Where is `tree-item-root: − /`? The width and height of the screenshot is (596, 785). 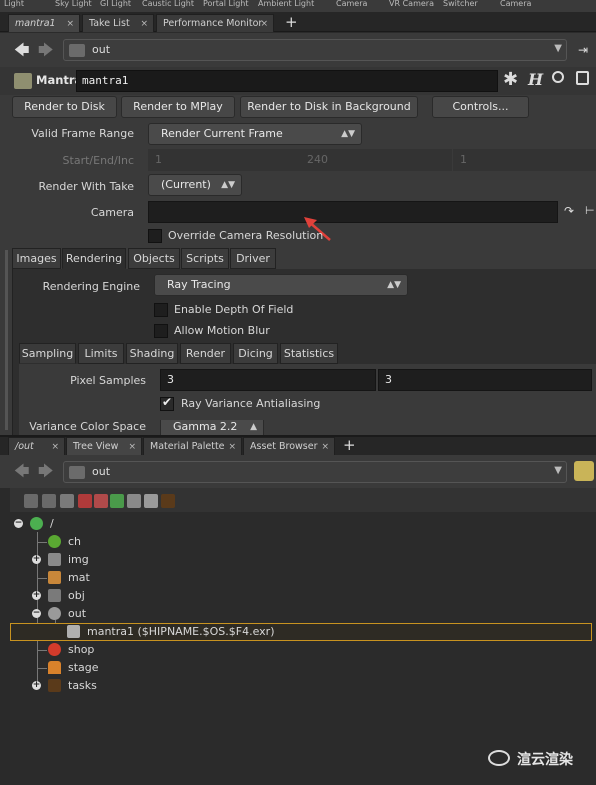 tree-item-root: − / is located at coordinates (303, 524).